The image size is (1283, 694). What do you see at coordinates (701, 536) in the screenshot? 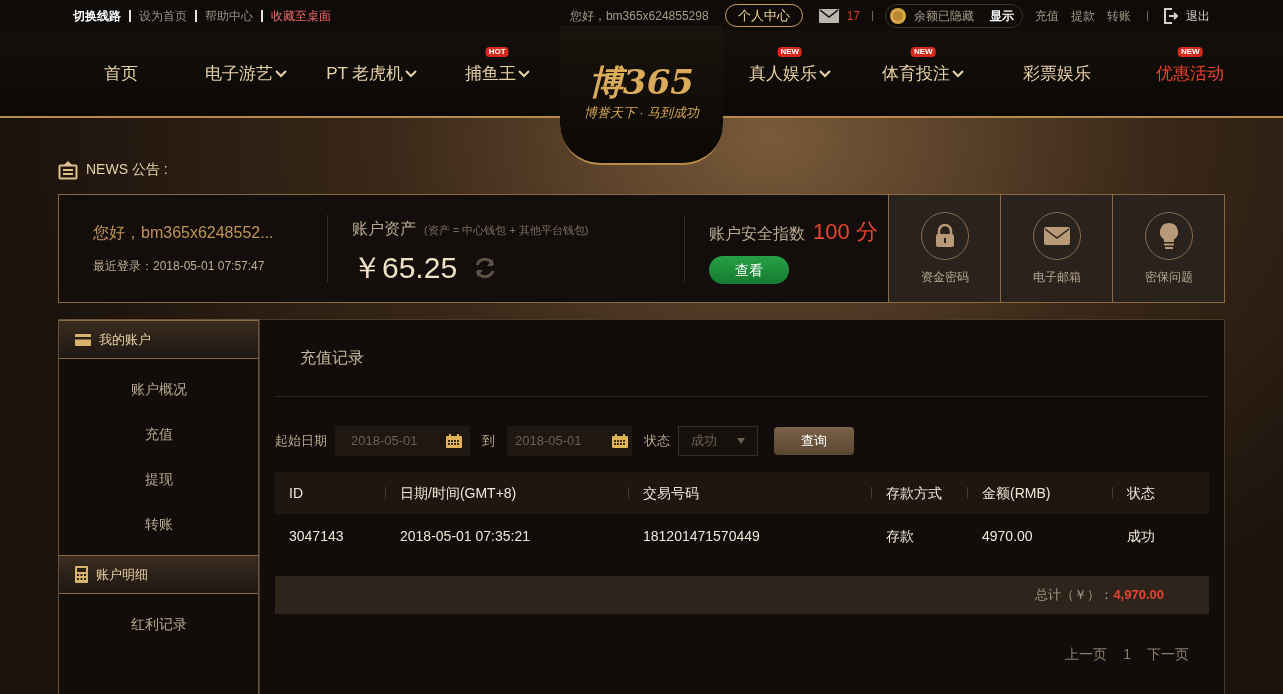
I see `table-cell-text: 181201471570449` at bounding box center [701, 536].